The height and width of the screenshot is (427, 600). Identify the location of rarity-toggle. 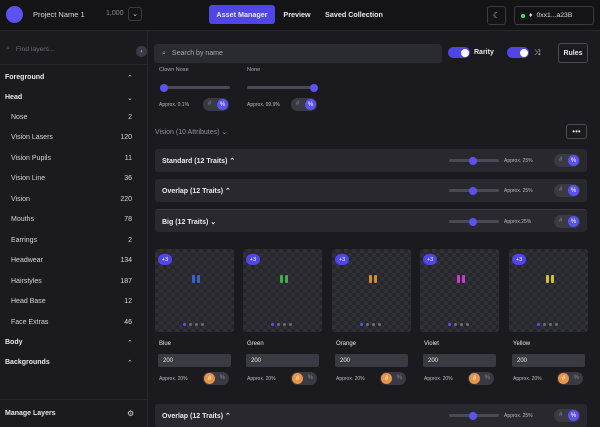
(459, 52).